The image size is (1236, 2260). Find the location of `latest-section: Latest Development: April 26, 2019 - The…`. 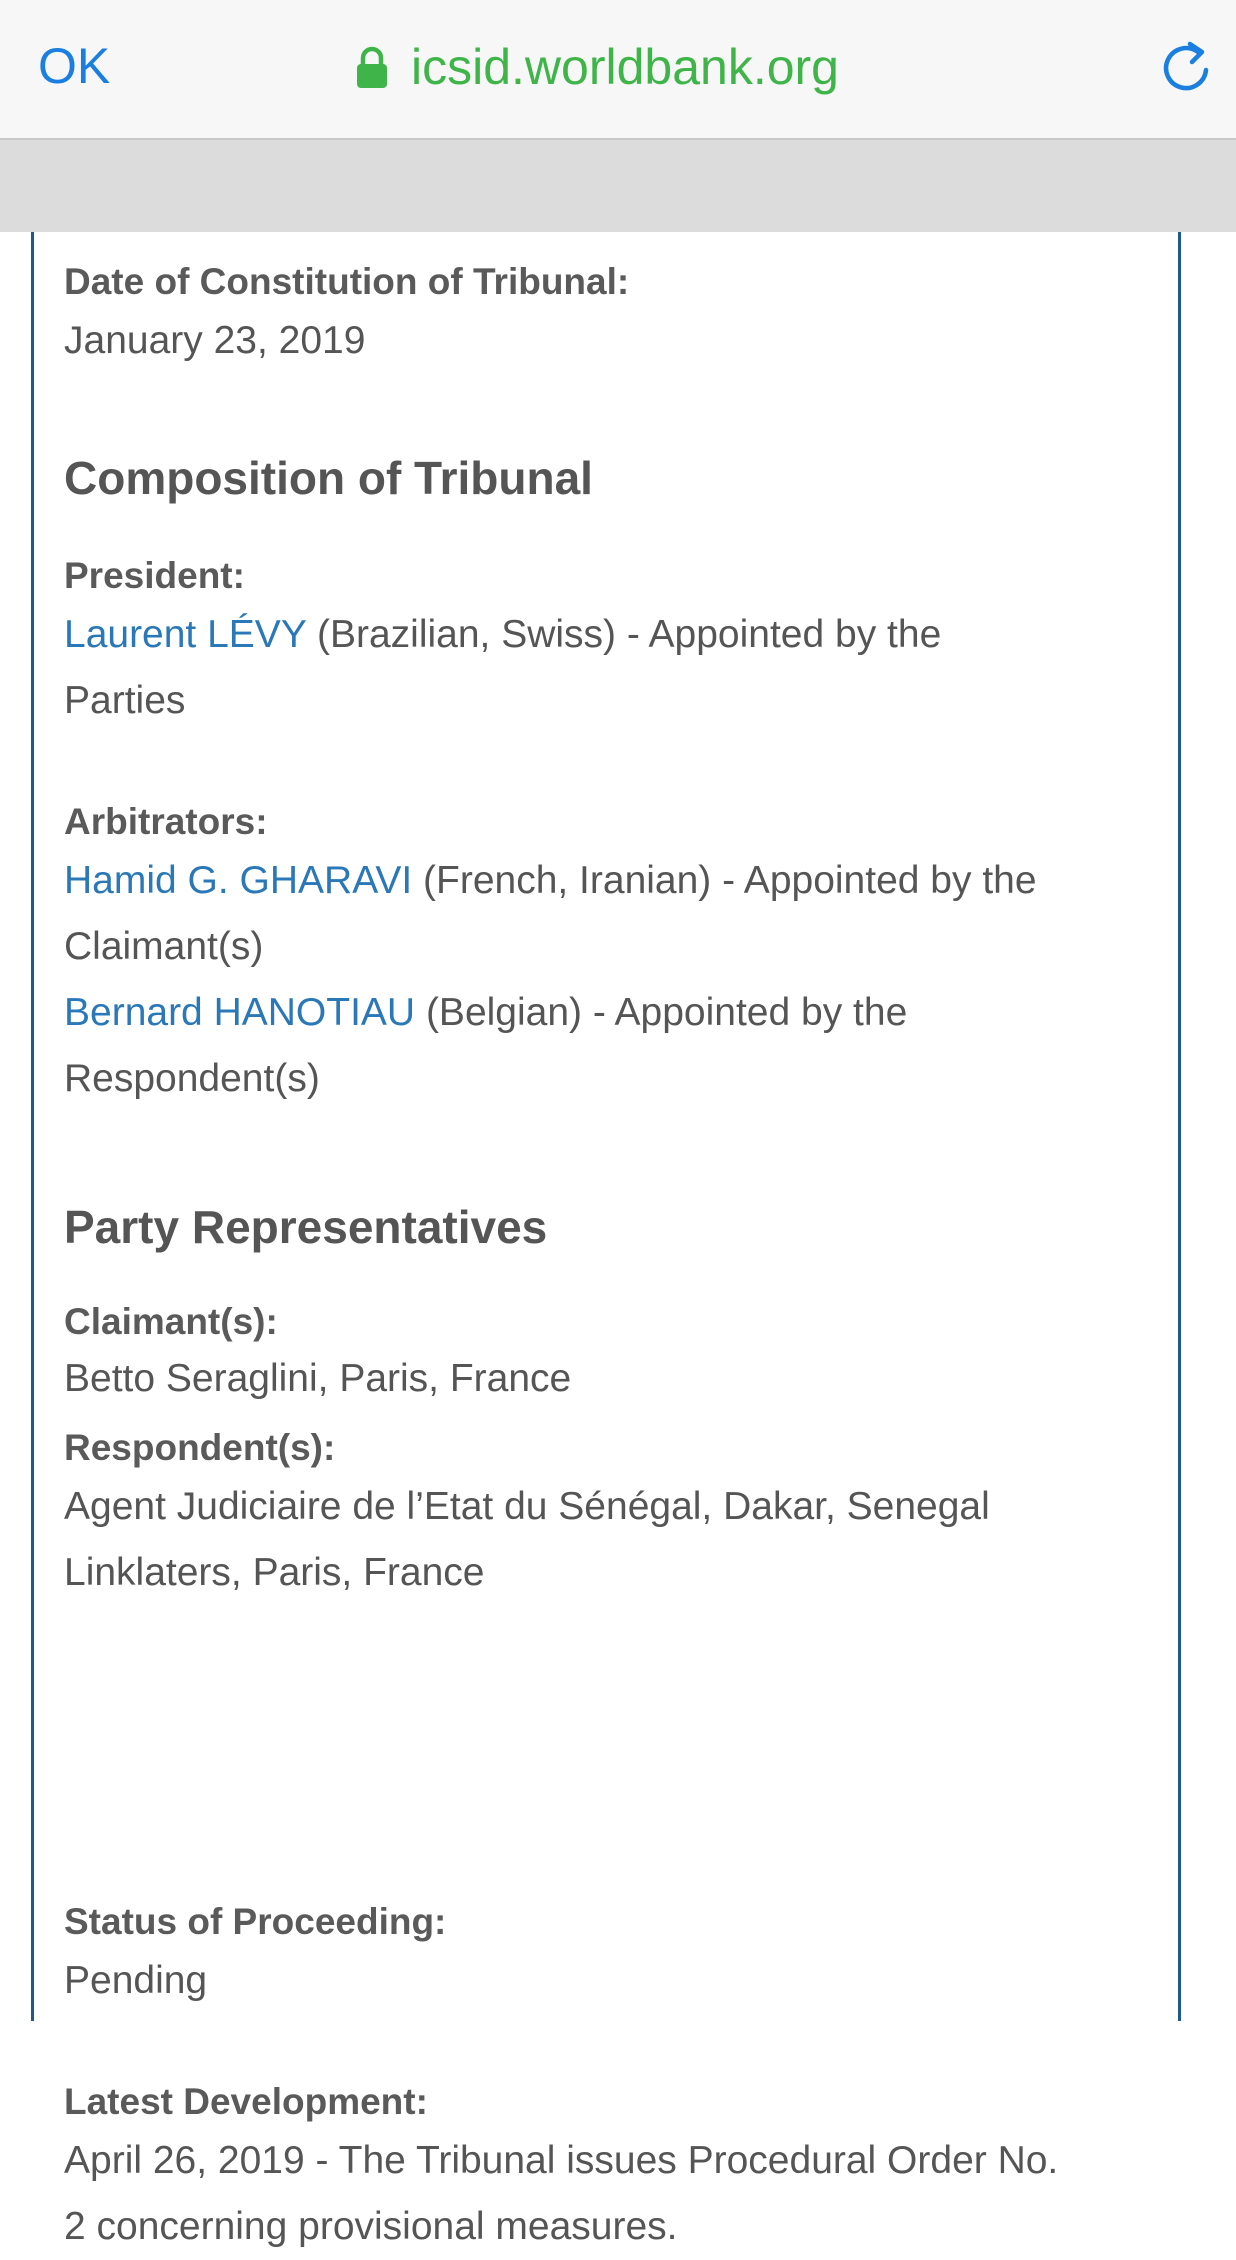

latest-section: Latest Development: April 26, 2019 - The… is located at coordinates (604, 2168).